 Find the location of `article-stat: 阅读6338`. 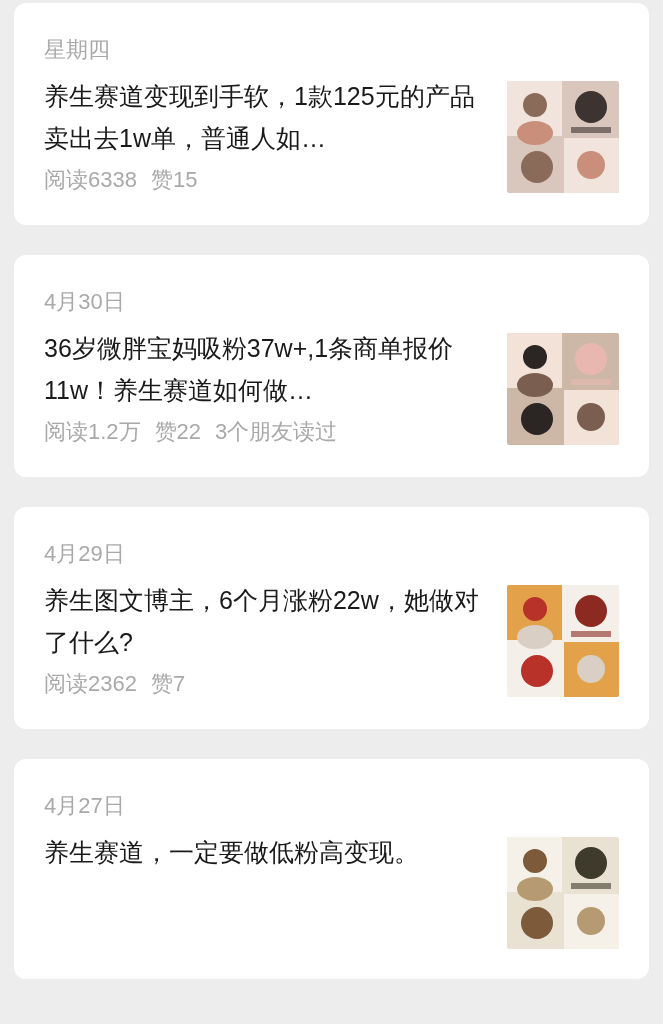

article-stat: 阅读6338 is located at coordinates (90, 180).